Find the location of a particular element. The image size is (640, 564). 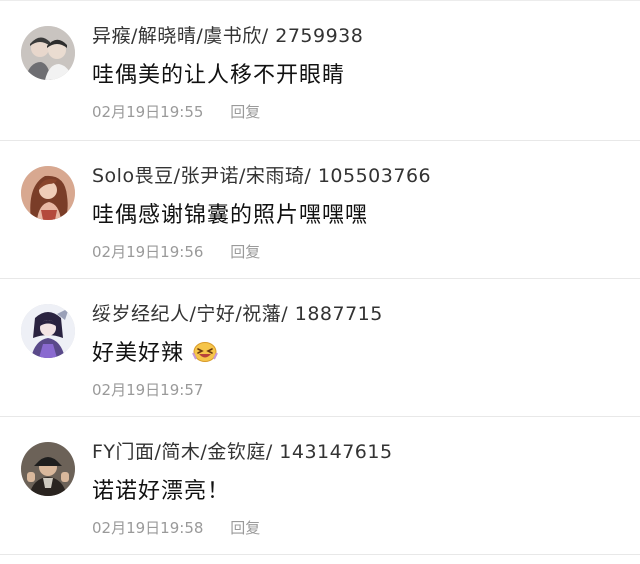

username: 绥岁经纪人/宁好/祝藩/ 1887715 is located at coordinates (237, 312).